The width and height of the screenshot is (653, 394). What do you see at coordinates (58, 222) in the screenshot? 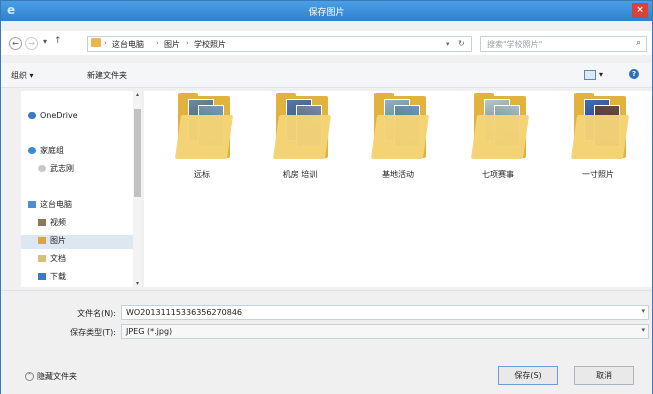
I see `nav-item-label: 视频` at bounding box center [58, 222].